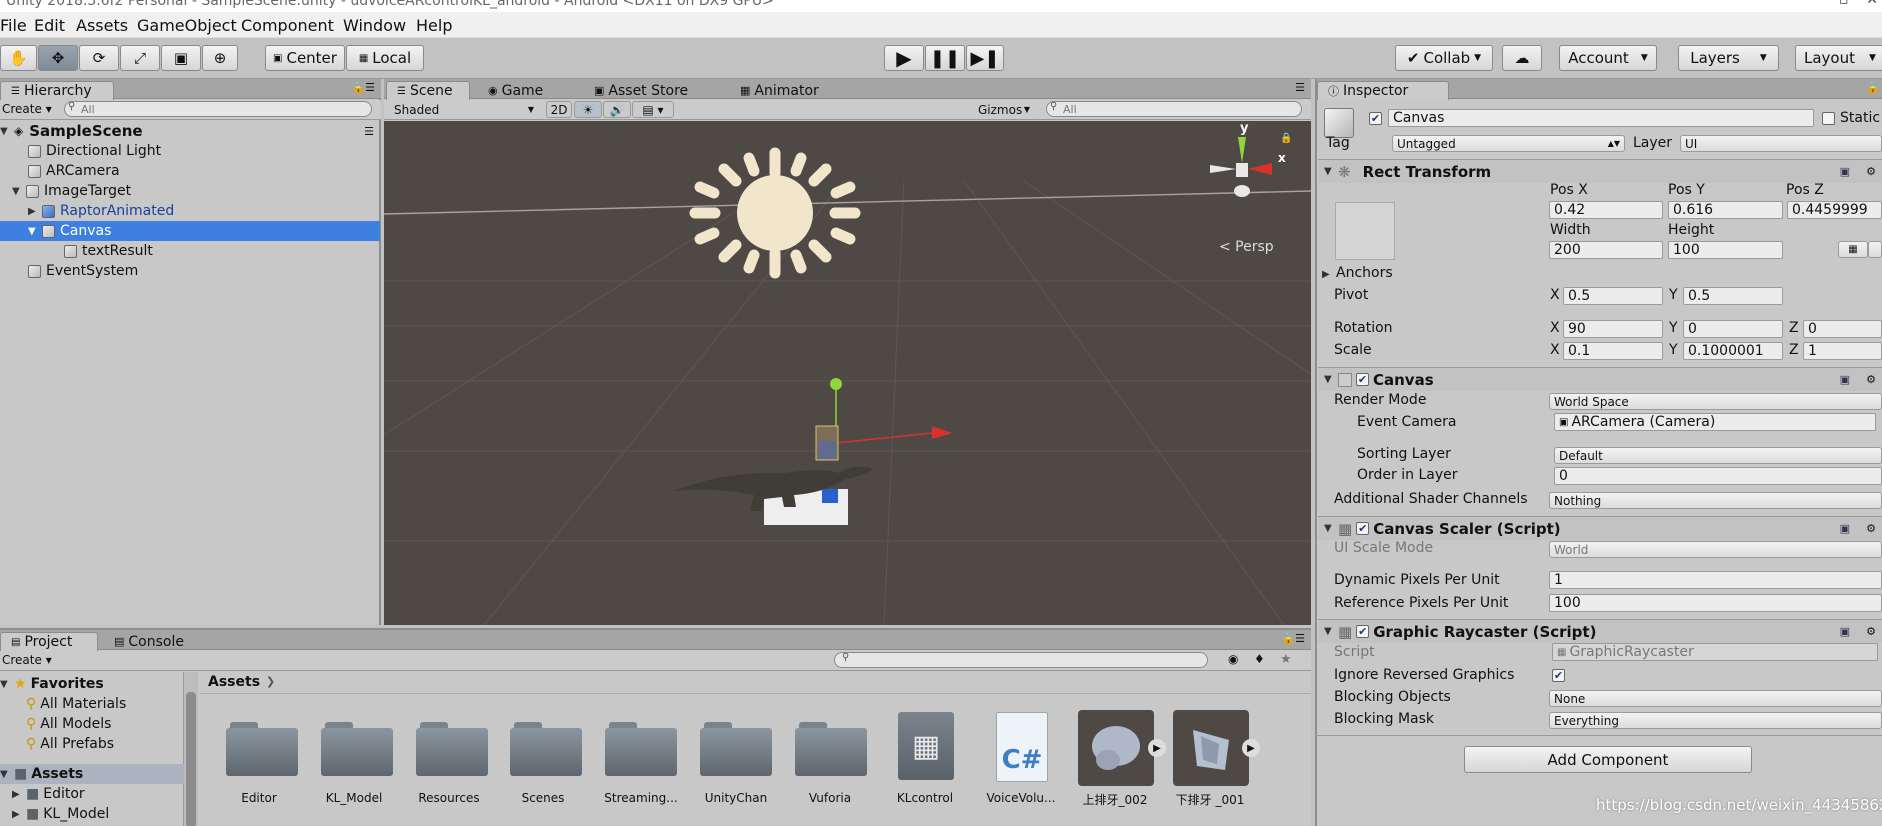  Describe the element at coordinates (49, 25) in the screenshot. I see `menu-edit: Edit` at that location.